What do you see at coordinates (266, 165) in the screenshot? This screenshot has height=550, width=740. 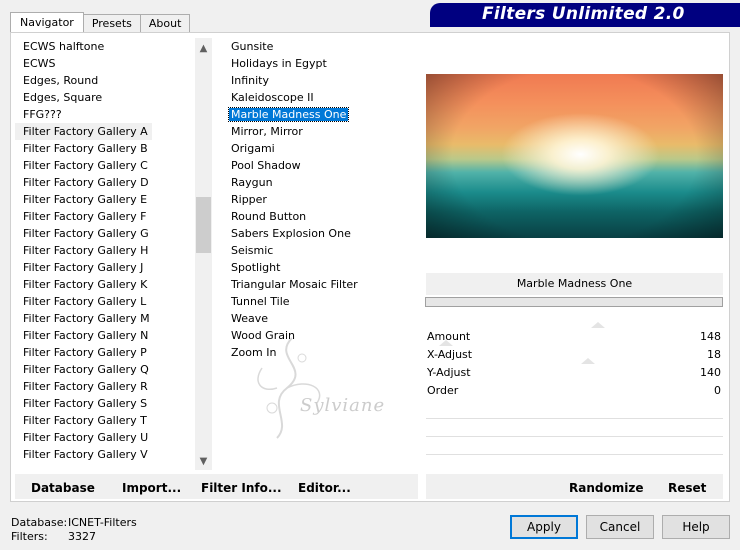 I see `filter-item-label: Pool Shadow` at bounding box center [266, 165].